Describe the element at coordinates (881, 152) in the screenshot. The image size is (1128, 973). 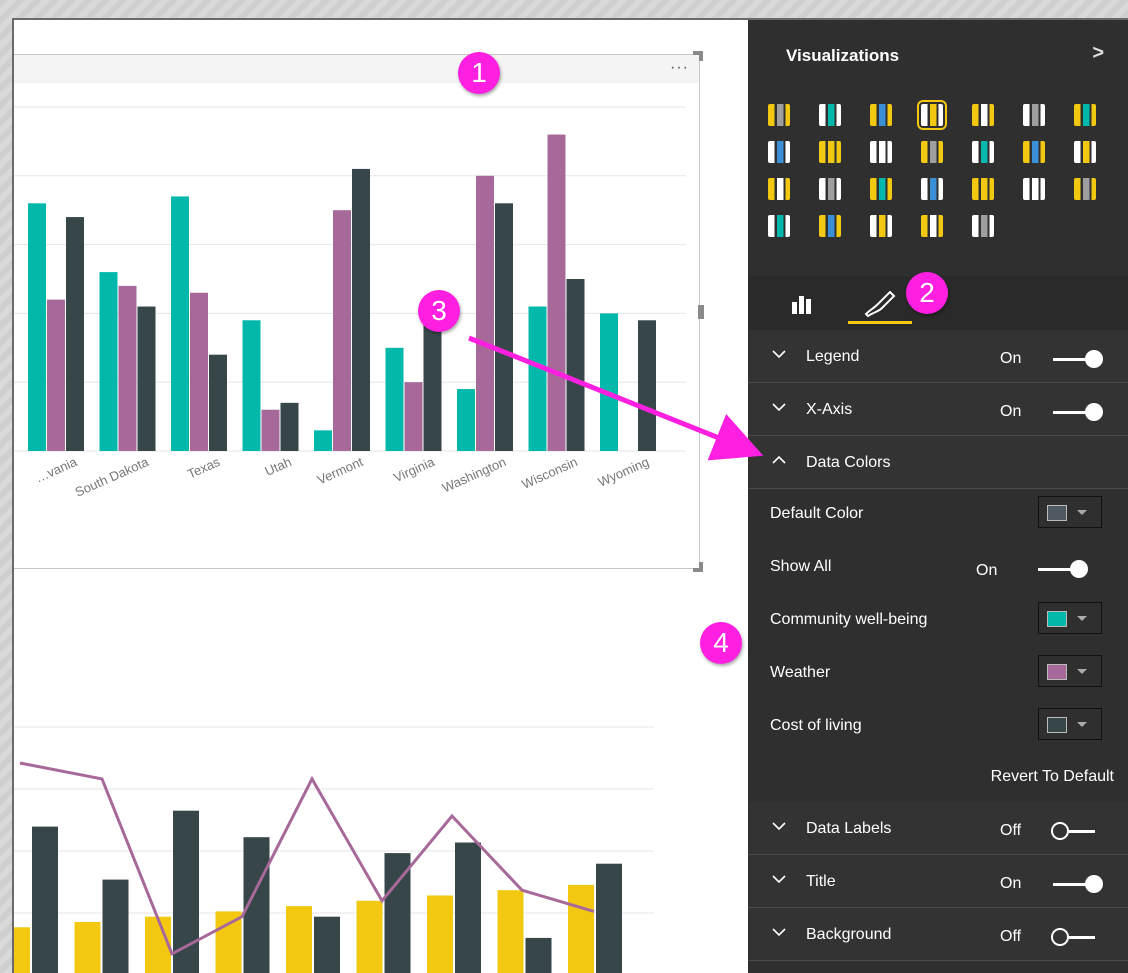
I see `line-clustered-column-visual-icon` at that location.